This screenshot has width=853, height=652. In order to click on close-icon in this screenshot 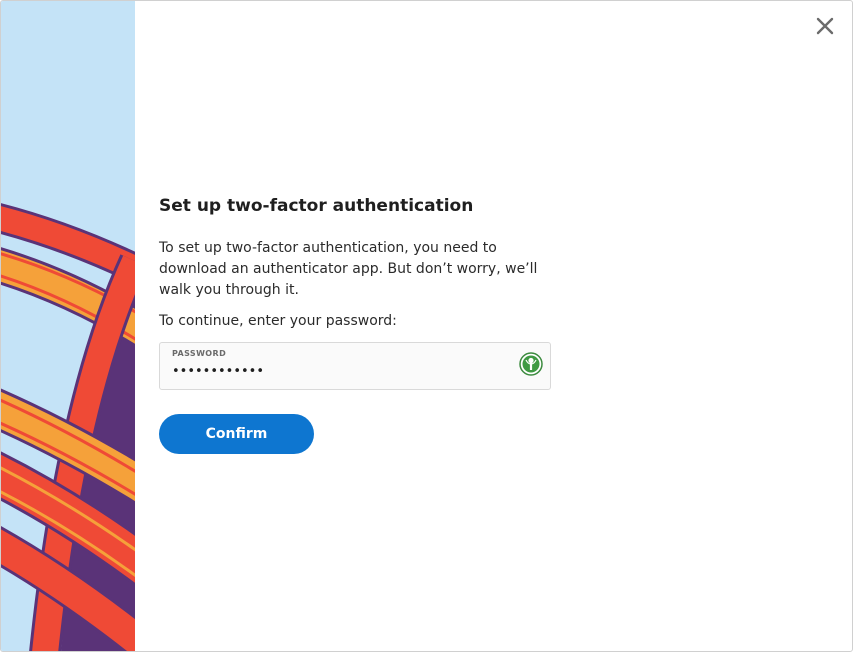, I will do `click(825, 26)`.